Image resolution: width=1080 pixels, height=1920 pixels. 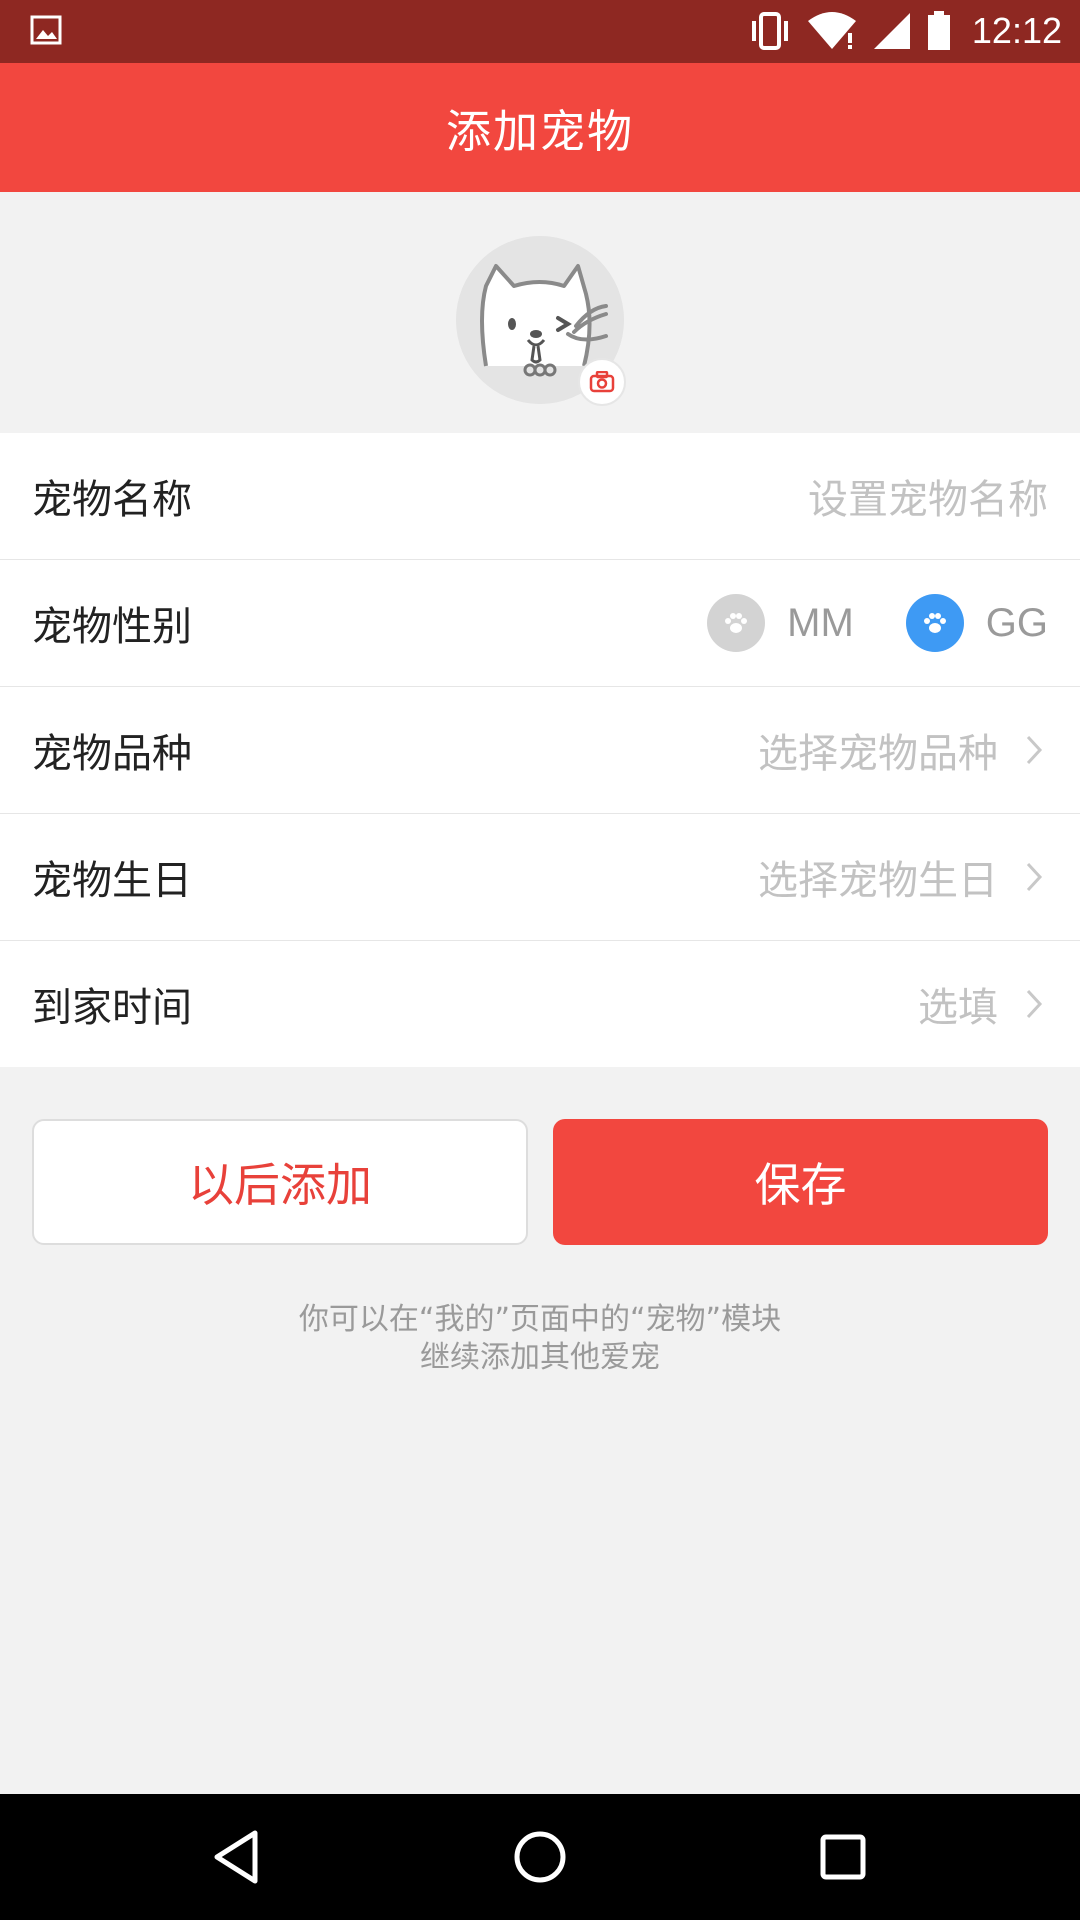 I want to click on camera-icon, so click(x=602, y=382).